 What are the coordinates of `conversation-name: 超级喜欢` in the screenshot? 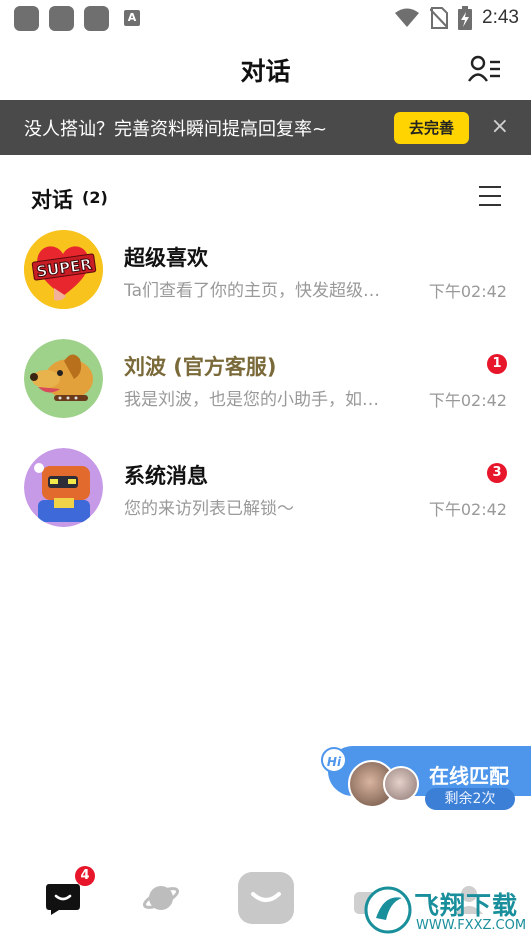 It's located at (166, 258).